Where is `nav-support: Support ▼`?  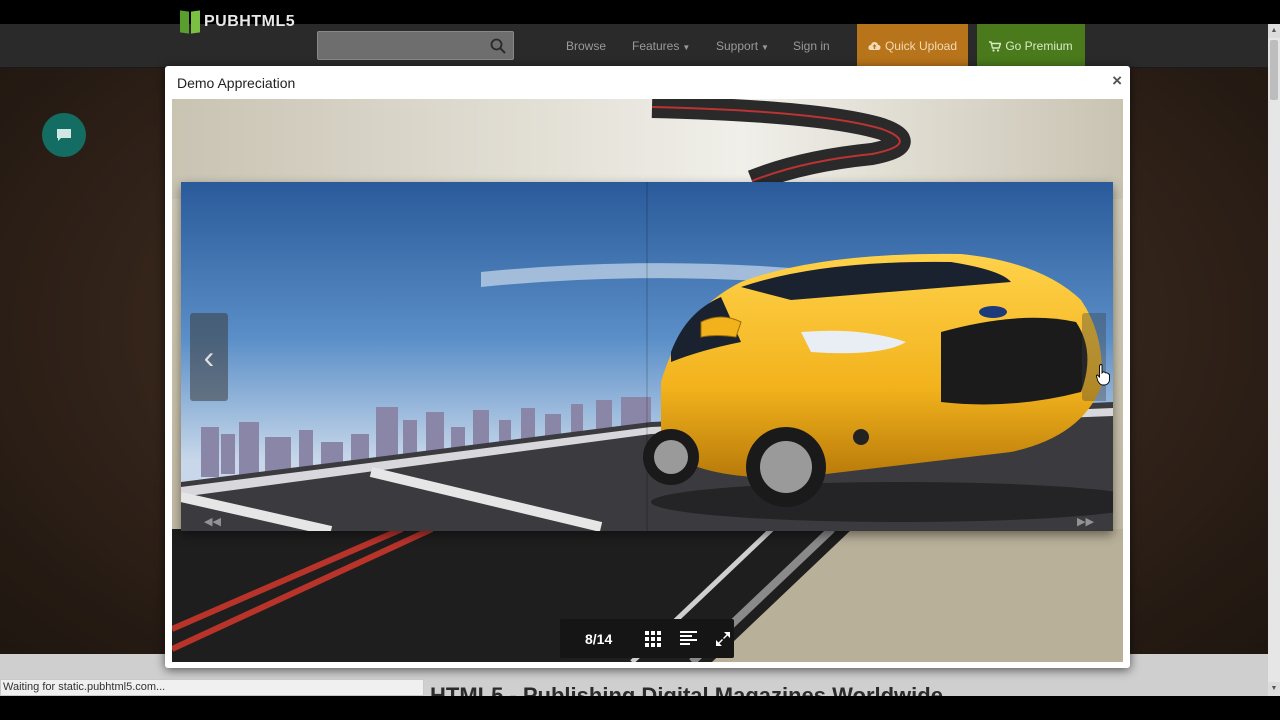
nav-support: Support ▼ is located at coordinates (742, 46).